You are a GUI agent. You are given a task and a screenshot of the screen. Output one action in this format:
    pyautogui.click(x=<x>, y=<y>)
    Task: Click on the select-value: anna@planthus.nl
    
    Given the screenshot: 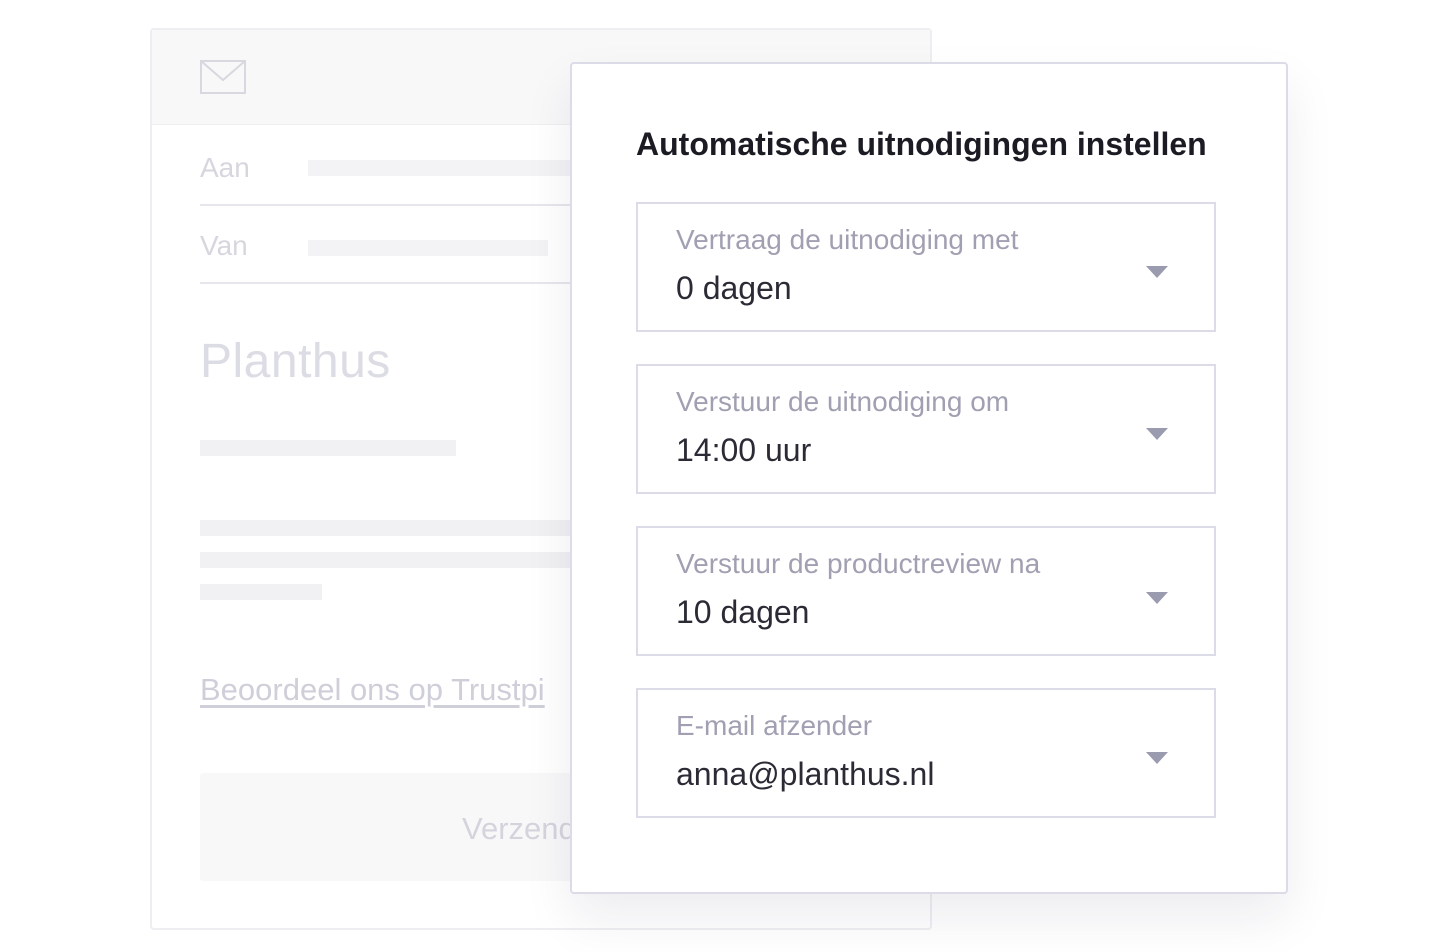 What is the action you would take?
    pyautogui.click(x=805, y=774)
    